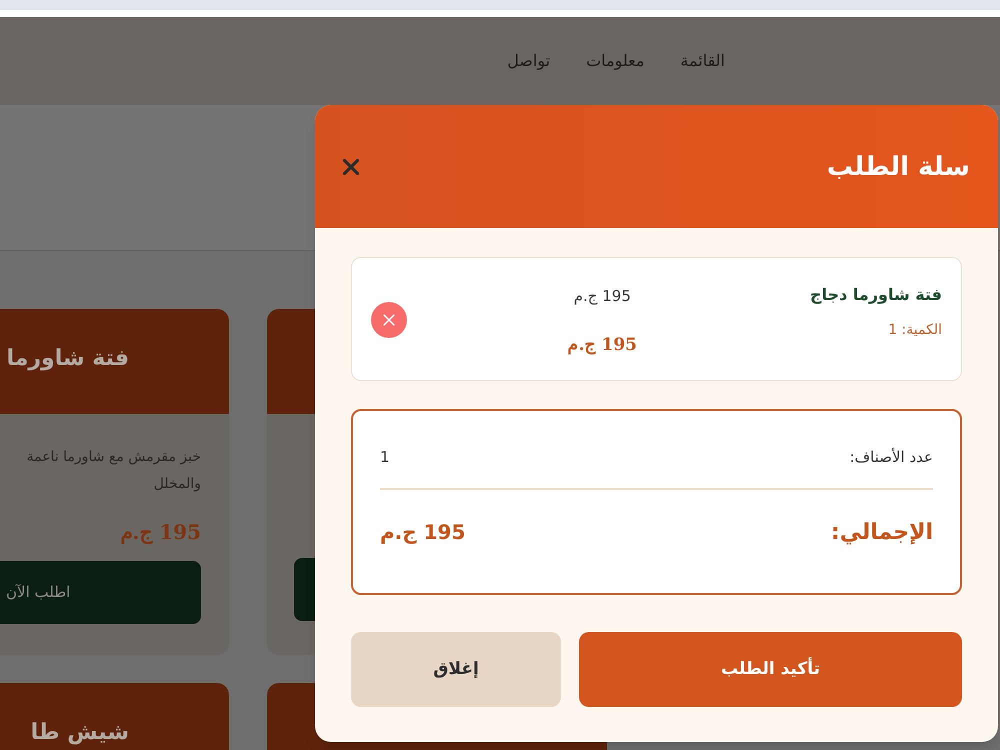 This screenshot has height=750, width=1000. Describe the element at coordinates (898, 167) in the screenshot. I see `dialog-title: سلة الطلب` at that location.